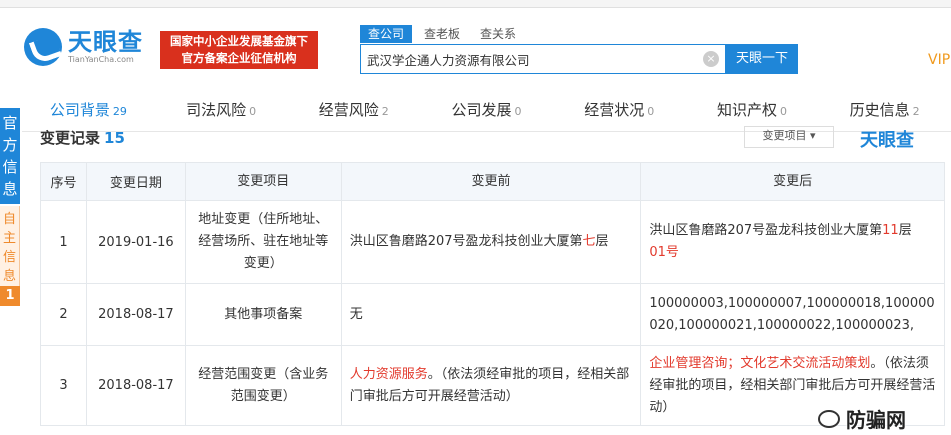 The height and width of the screenshot is (435, 951). What do you see at coordinates (239, 41) in the screenshot?
I see `gov-badge-line1: 国家中小企业发展基金旗下` at bounding box center [239, 41].